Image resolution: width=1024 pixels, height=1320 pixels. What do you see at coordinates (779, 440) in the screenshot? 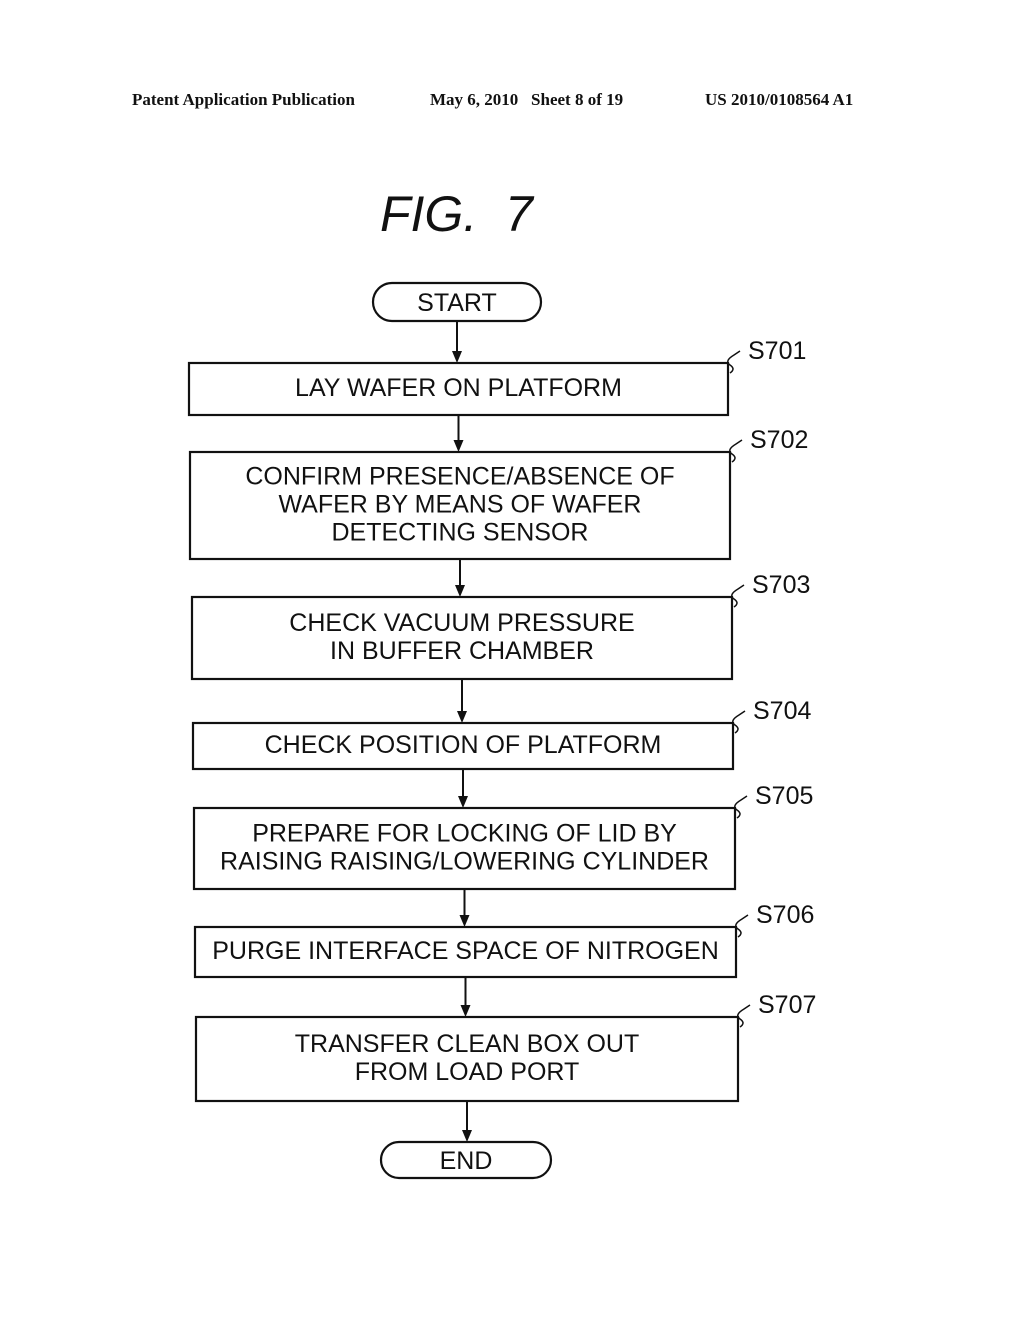
I see `step-id-s702: S702` at bounding box center [779, 440].